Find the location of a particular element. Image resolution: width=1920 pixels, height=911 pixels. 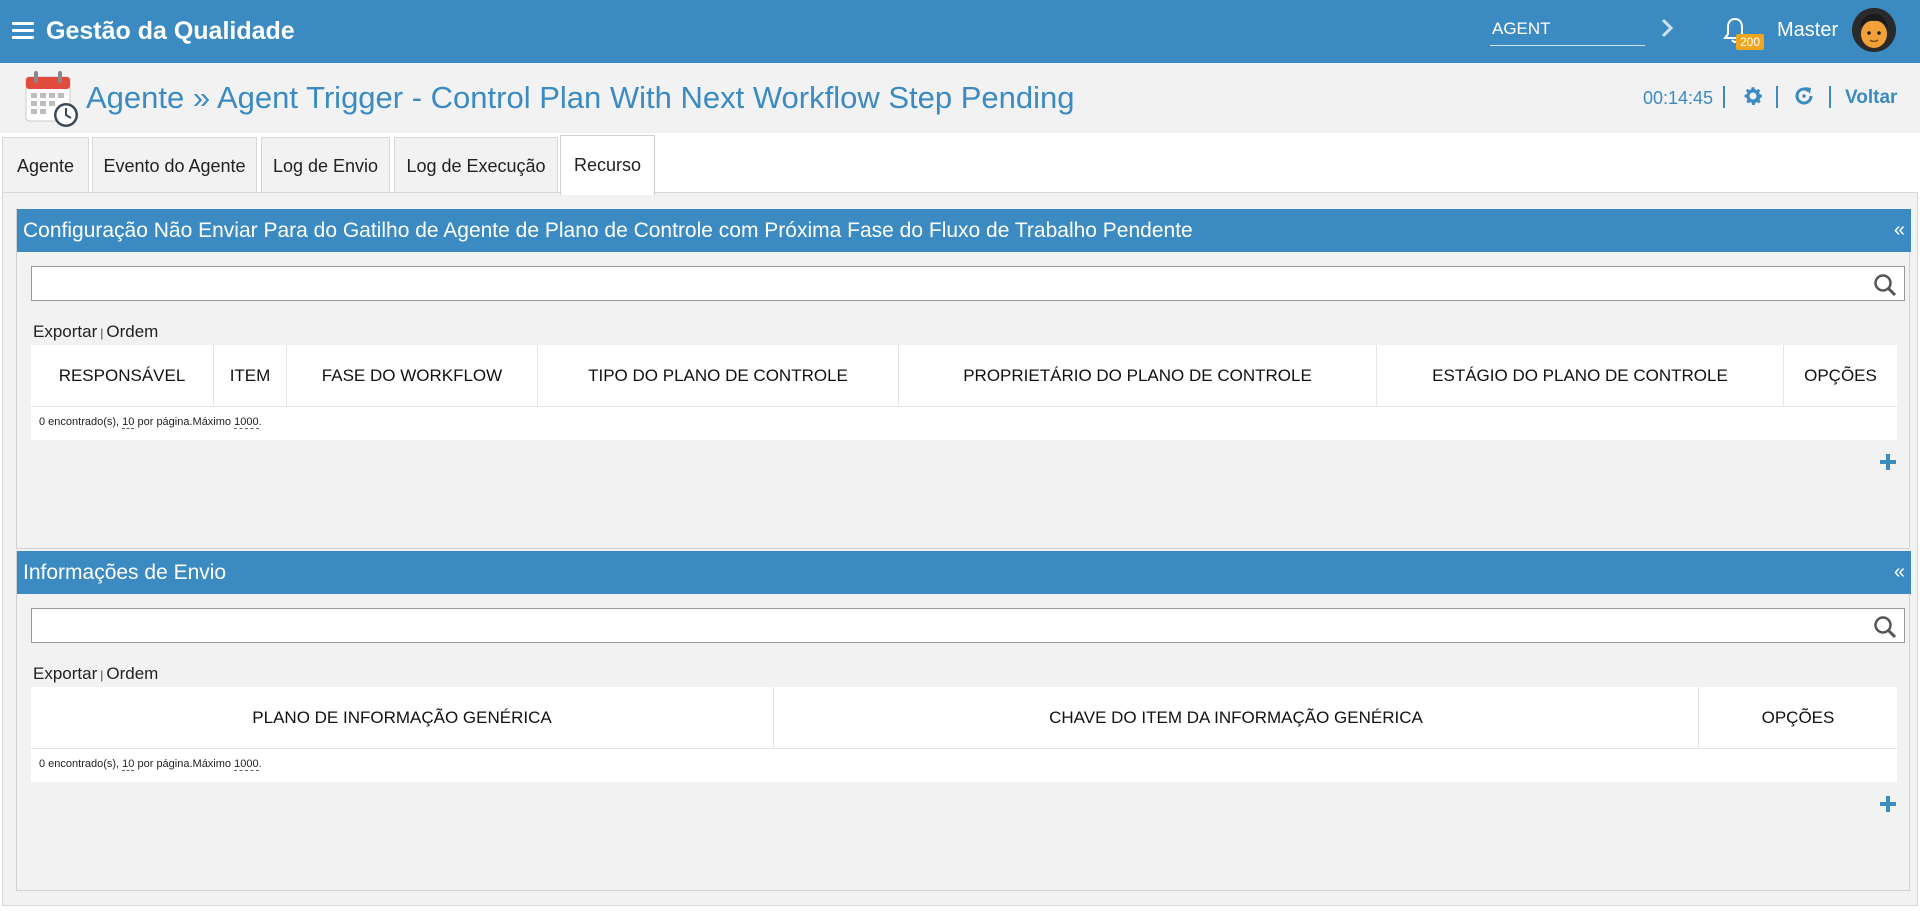

tab-evento-do-agente: Evento do Agente is located at coordinates (174, 165).